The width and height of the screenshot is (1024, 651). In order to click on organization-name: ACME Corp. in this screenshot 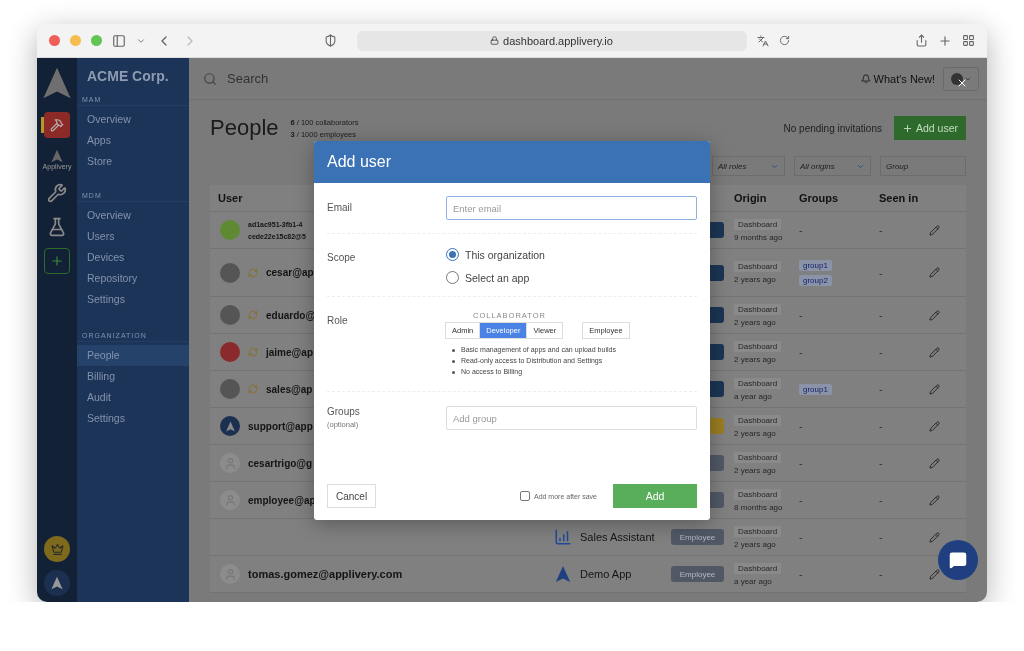, I will do `click(128, 77)`.